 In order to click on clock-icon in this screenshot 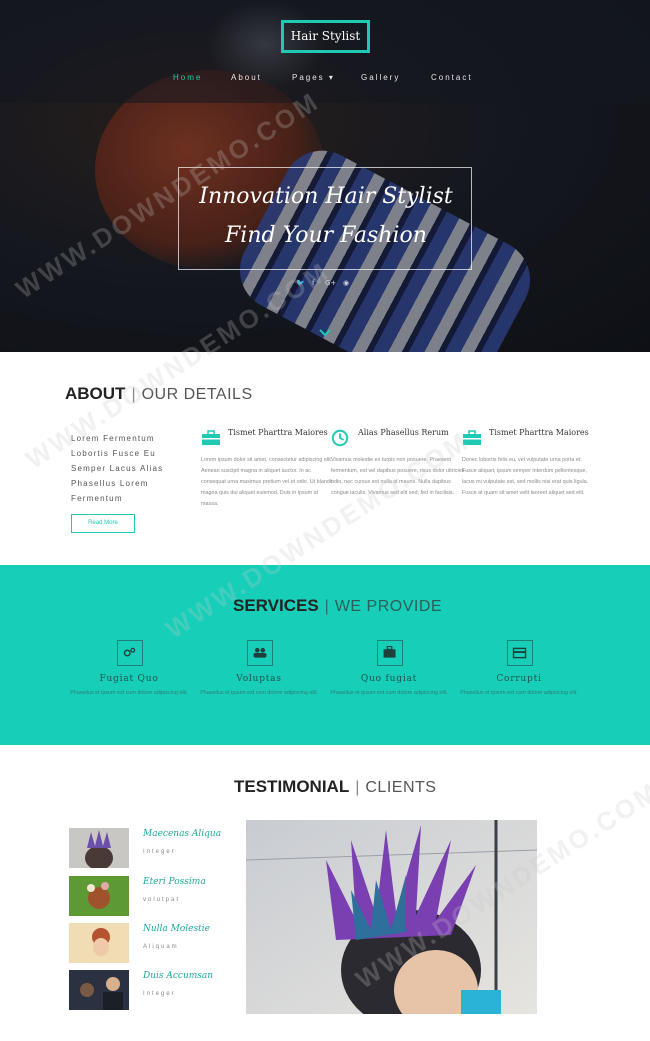, I will do `click(340, 438)`.